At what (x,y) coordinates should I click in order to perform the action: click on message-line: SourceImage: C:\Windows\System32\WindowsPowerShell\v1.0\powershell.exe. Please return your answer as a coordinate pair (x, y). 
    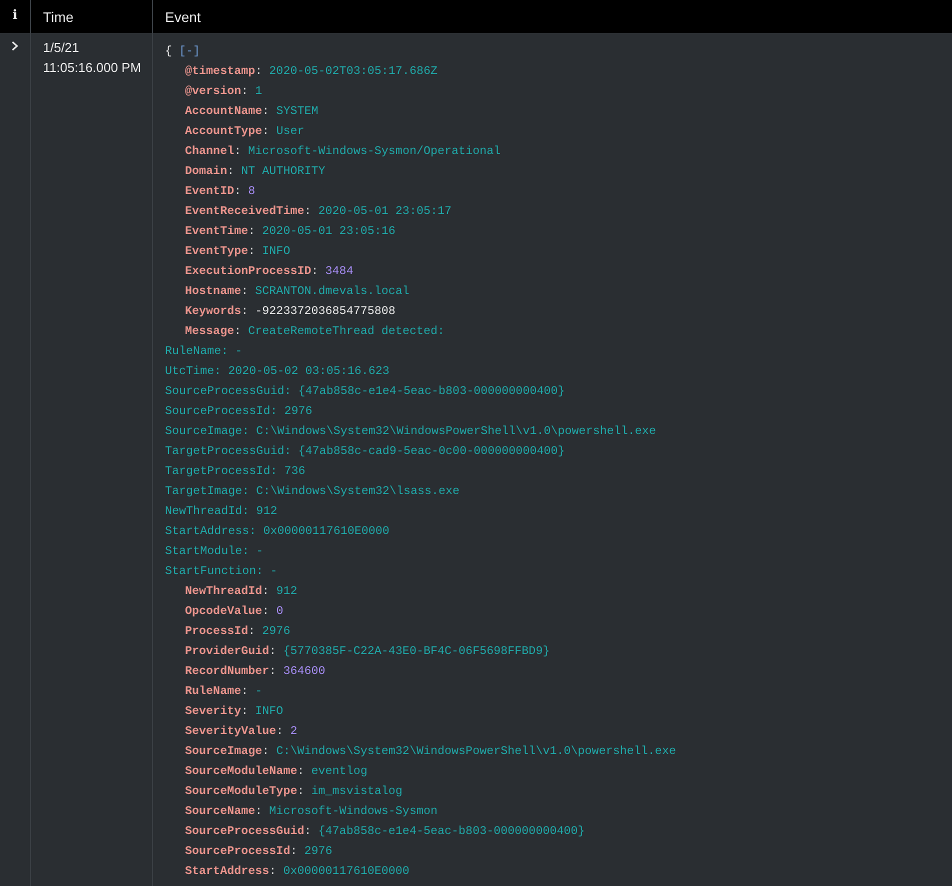
    Looking at the image, I should click on (410, 431).